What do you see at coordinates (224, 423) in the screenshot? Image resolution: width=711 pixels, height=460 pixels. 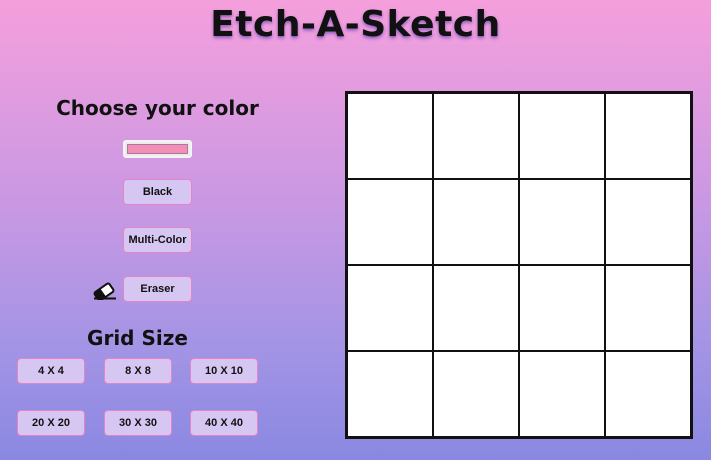 I see `grid-40x40-button: 40 X 40` at bounding box center [224, 423].